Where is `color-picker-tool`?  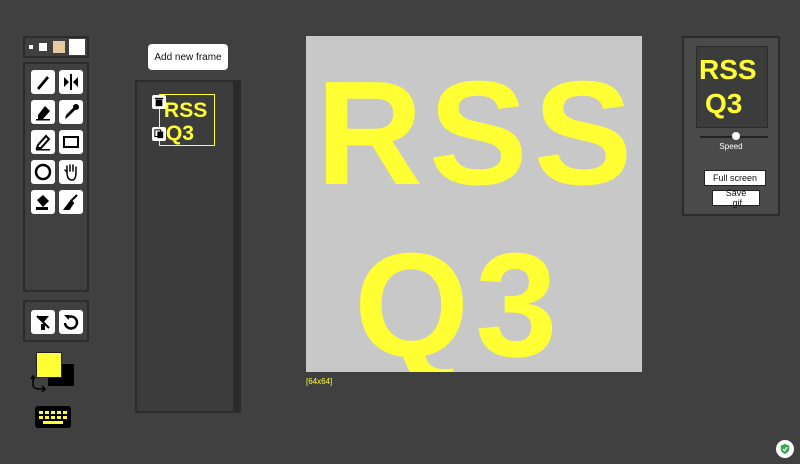
color-picker-tool is located at coordinates (71, 112).